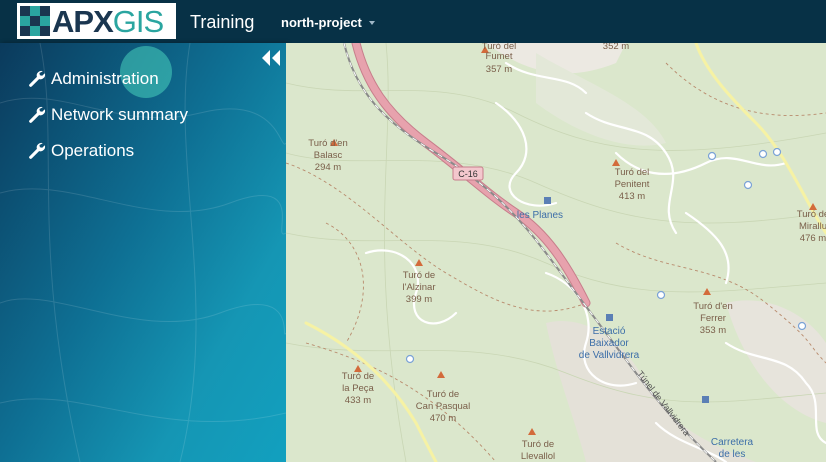 Image resolution: width=826 pixels, height=462 pixels. I want to click on sidebar-item-label: Operations, so click(93, 150).